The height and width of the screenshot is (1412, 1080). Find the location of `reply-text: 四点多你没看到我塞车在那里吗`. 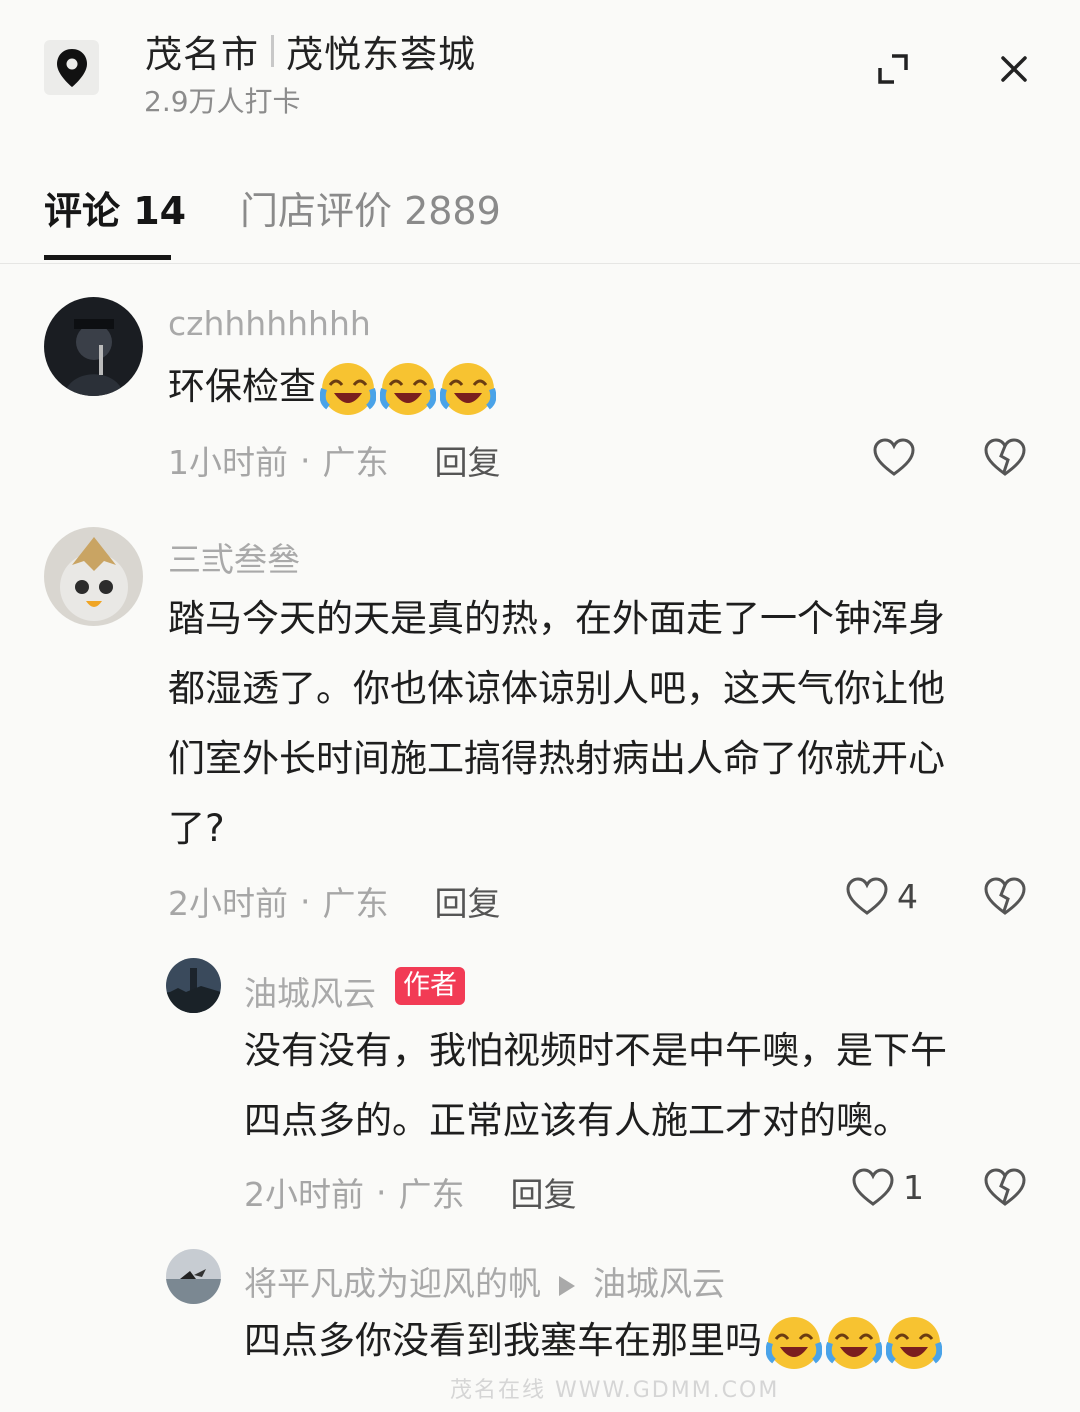

reply-text: 四点多你没看到我塞车在那里吗 is located at coordinates (593, 1341).